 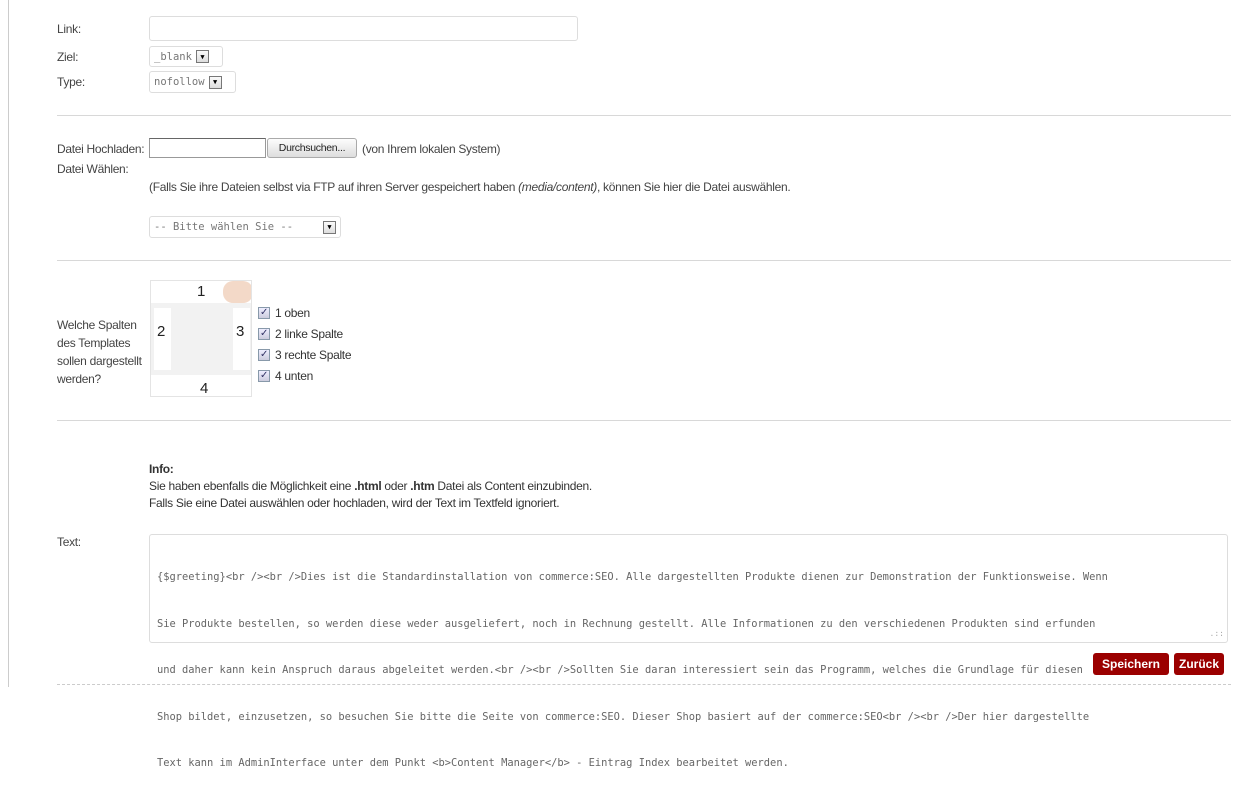 I want to click on column-option-left: ✓ 2 linke Spalte, so click(x=304, y=333).